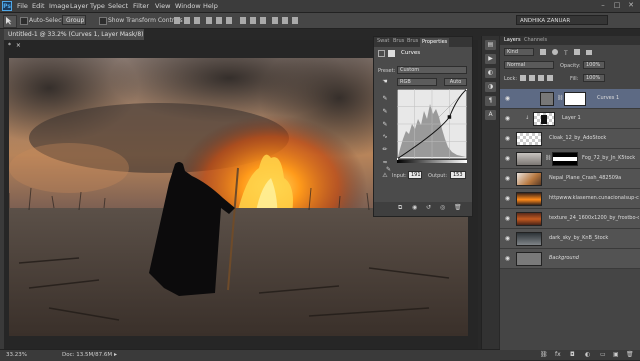  Describe the element at coordinates (412, 41) in the screenshot. I see `tab-brush-presets: Brus` at that location.